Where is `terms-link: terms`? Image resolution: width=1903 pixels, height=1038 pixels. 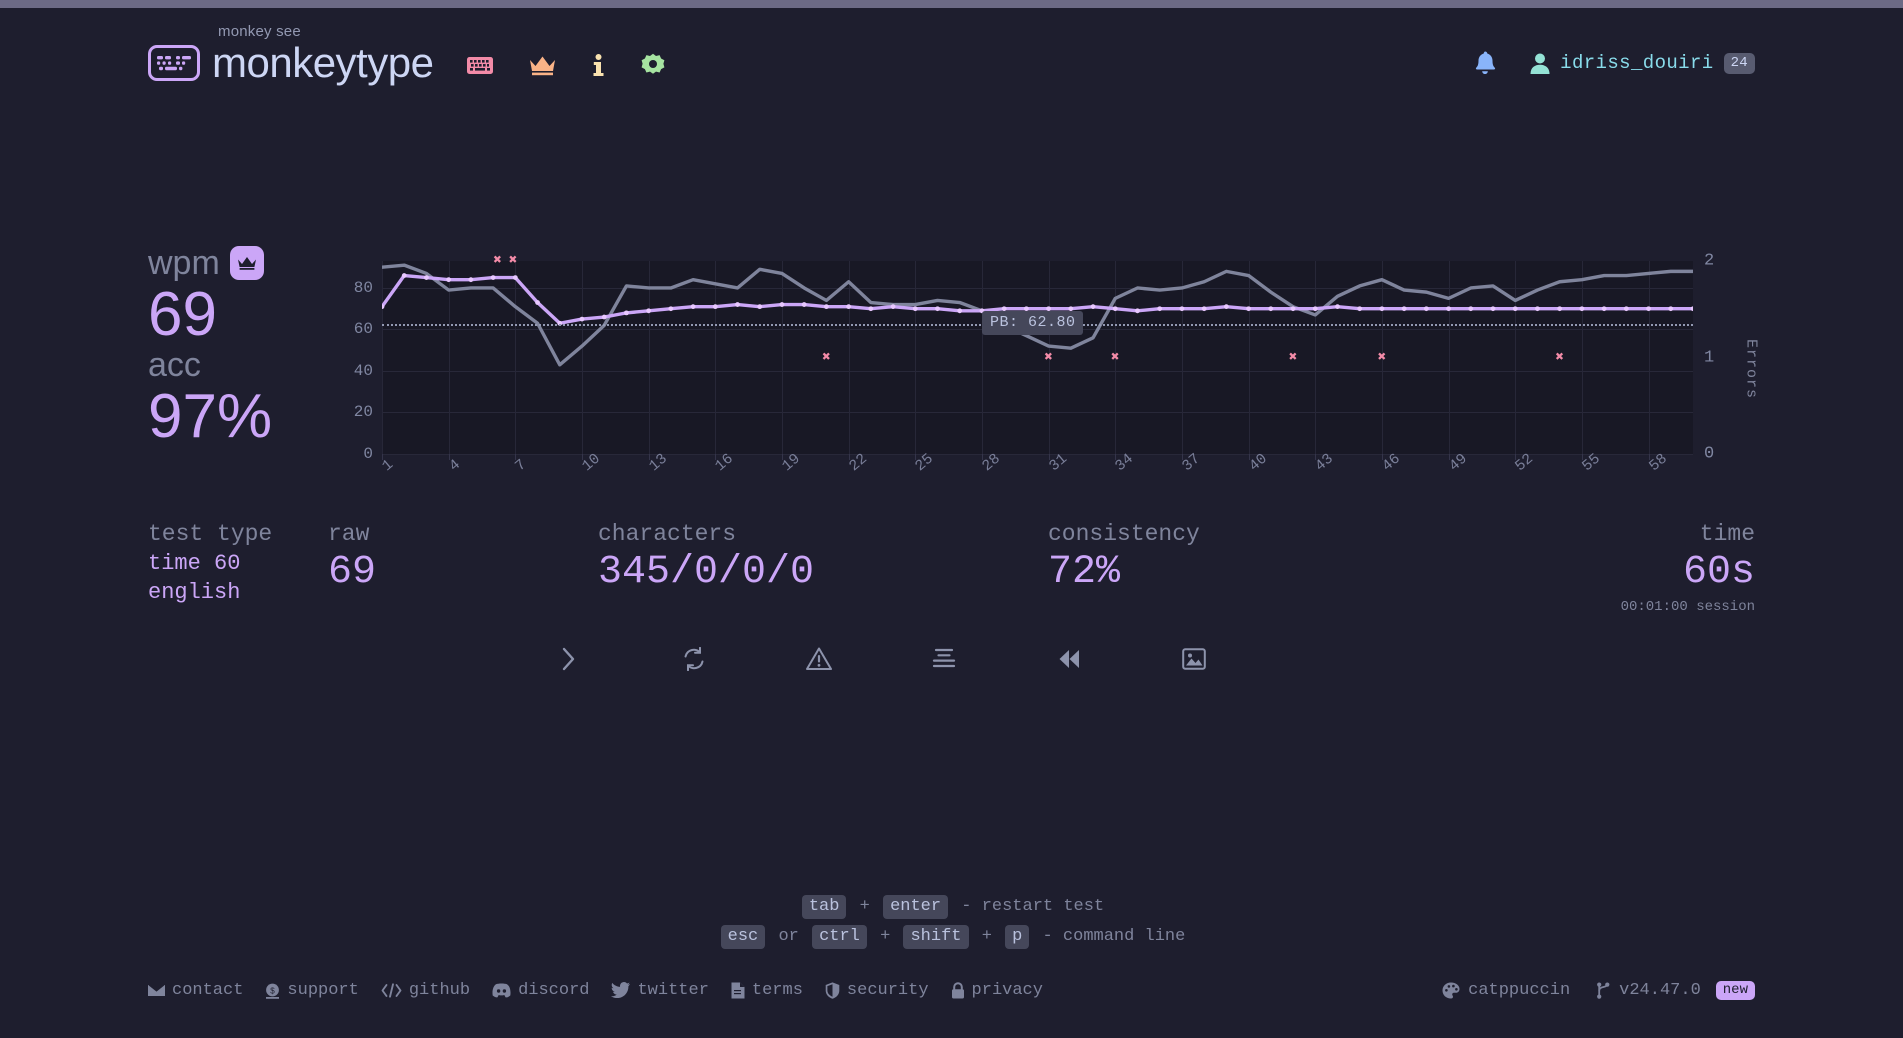
terms-link: terms is located at coordinates (767, 990).